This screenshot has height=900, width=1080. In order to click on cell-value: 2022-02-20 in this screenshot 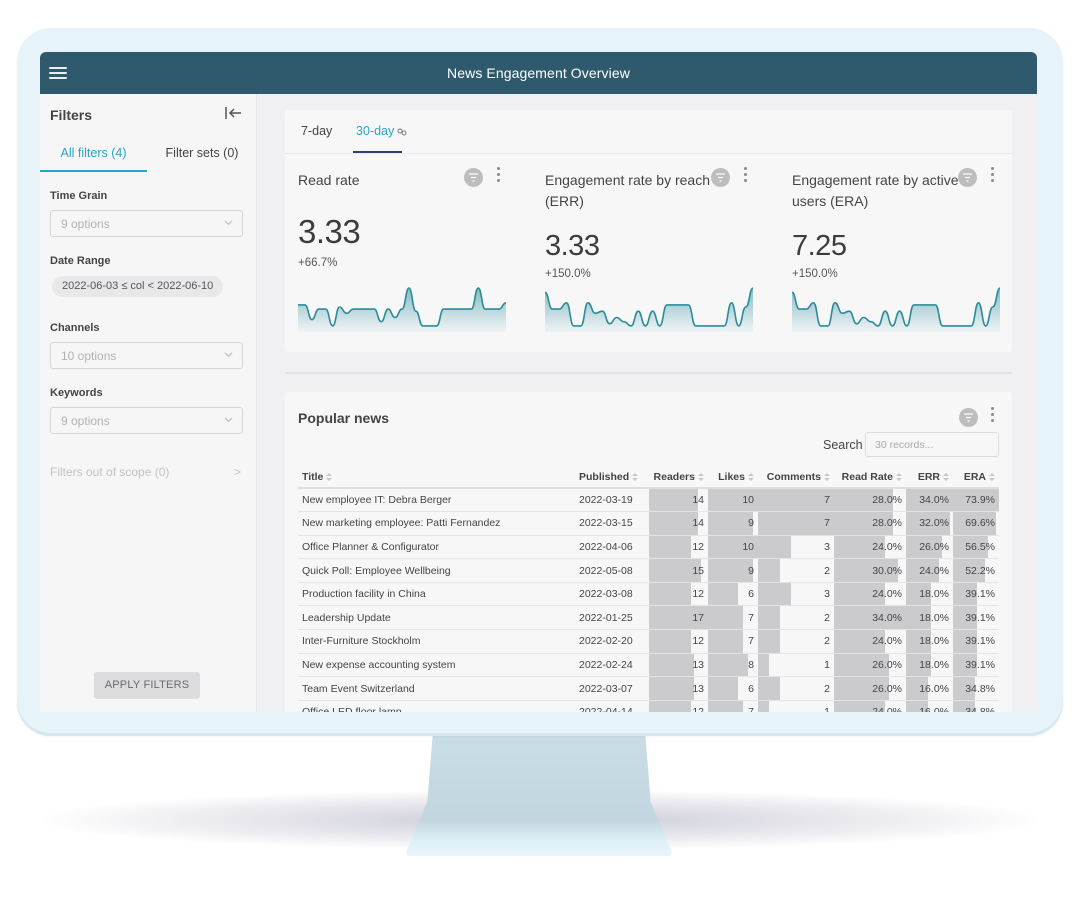, I will do `click(606, 641)`.